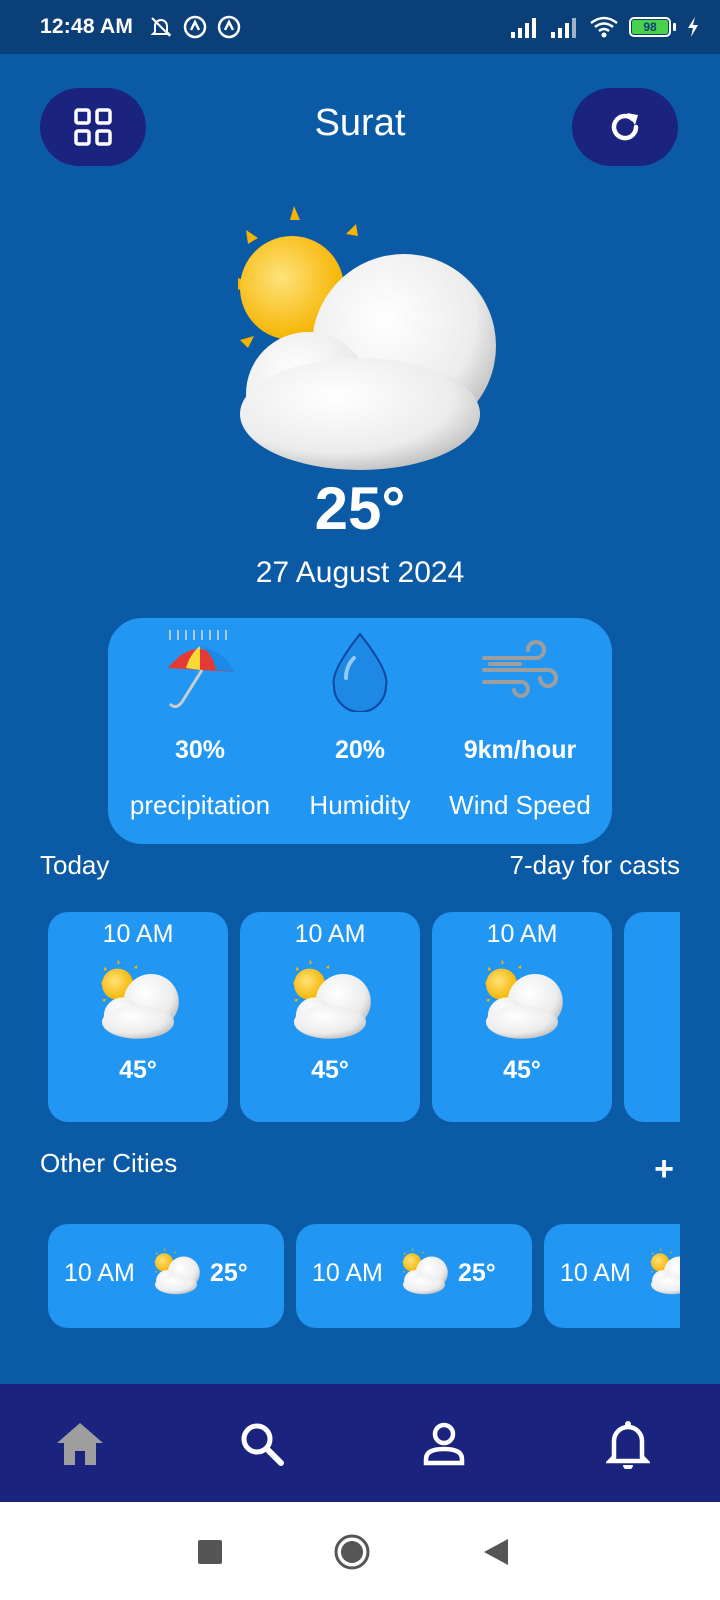 The image size is (720, 1600). What do you see at coordinates (200, 805) in the screenshot?
I see `precipitation-label: precipitation` at bounding box center [200, 805].